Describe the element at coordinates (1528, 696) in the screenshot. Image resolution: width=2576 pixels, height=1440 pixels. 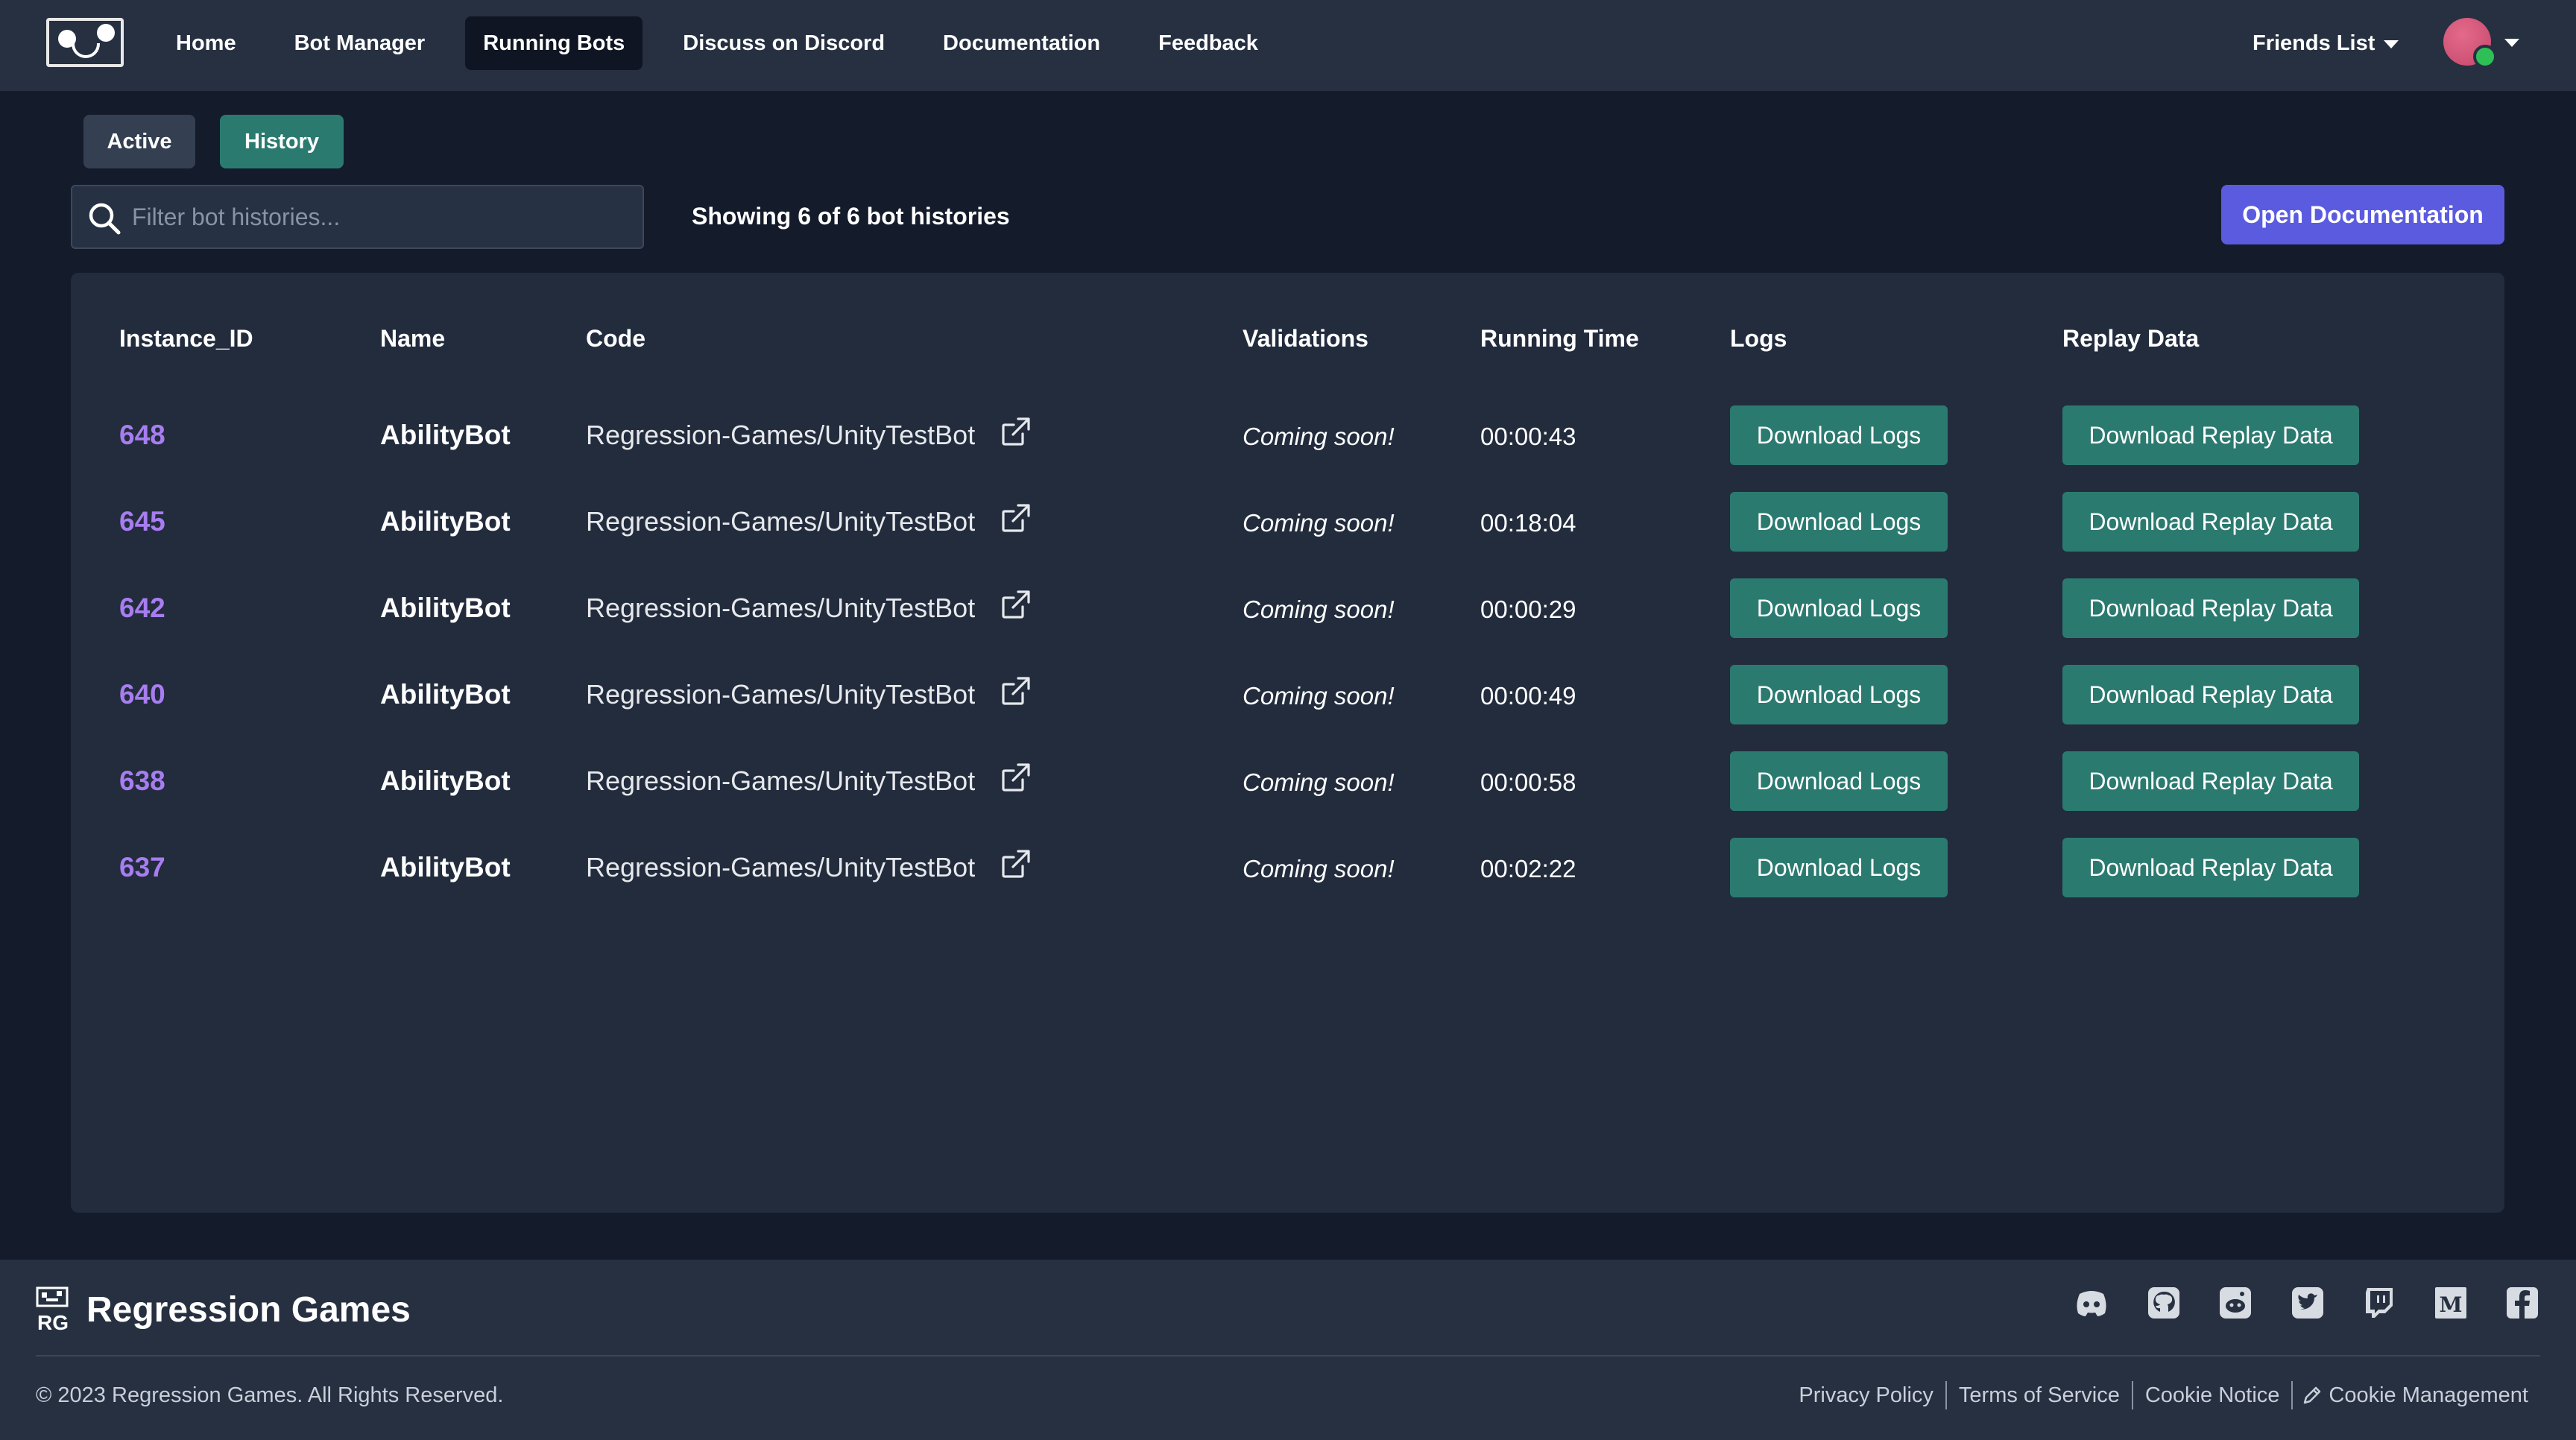
I see `running-time: 00:00:49` at that location.